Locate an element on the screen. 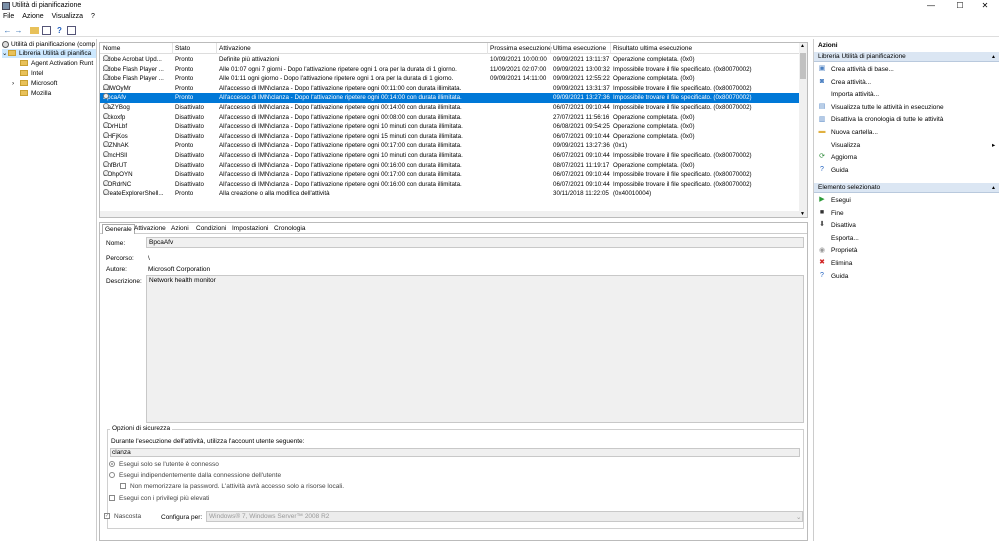 Image resolution: width=999 pixels, height=541 pixels. column-header-risultato: Risultato ultima esecuzione is located at coordinates (652, 48).